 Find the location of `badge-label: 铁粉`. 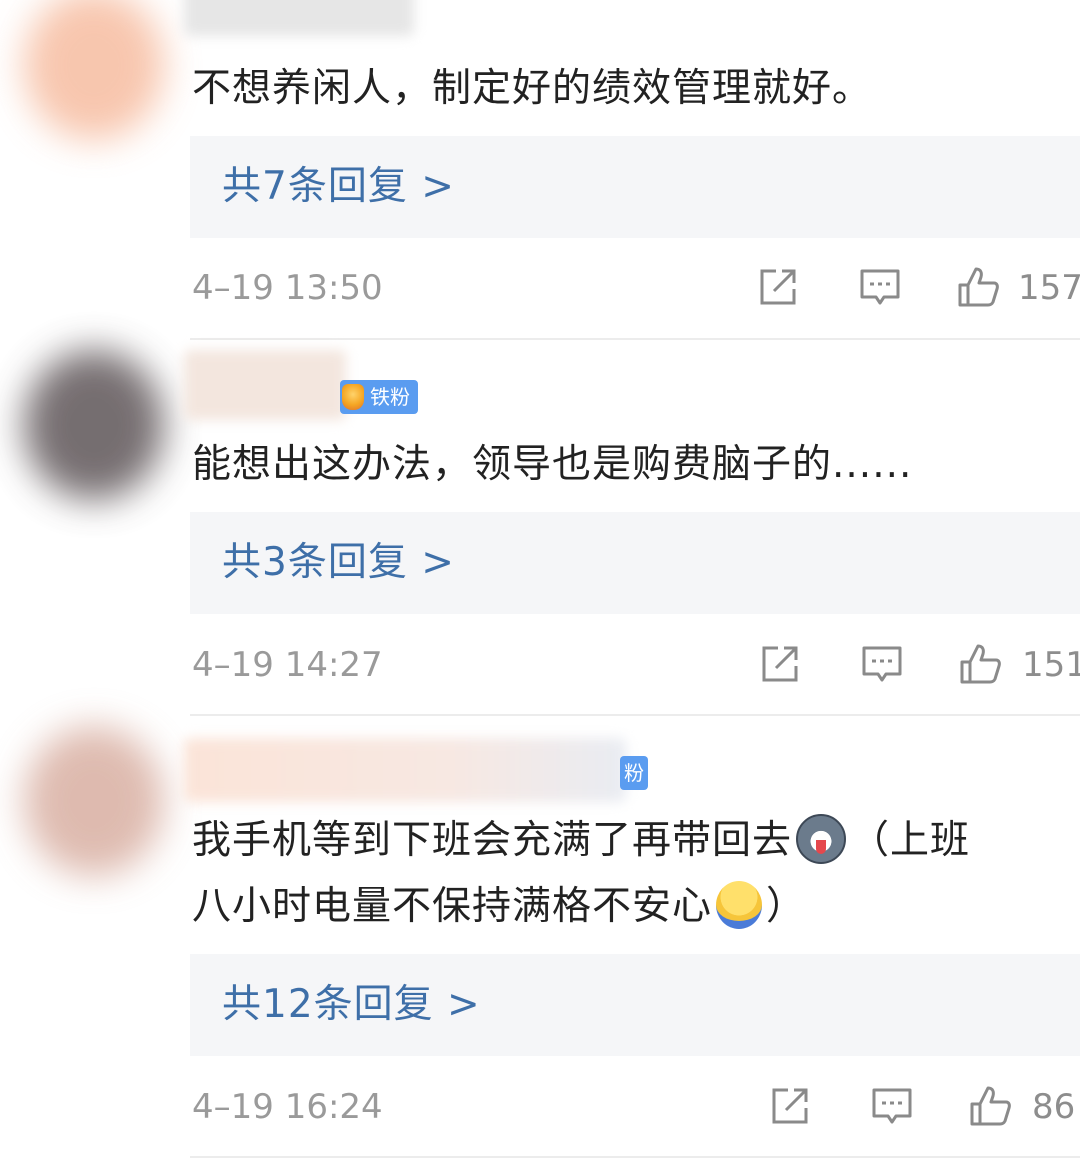

badge-label: 铁粉 is located at coordinates (390, 397).